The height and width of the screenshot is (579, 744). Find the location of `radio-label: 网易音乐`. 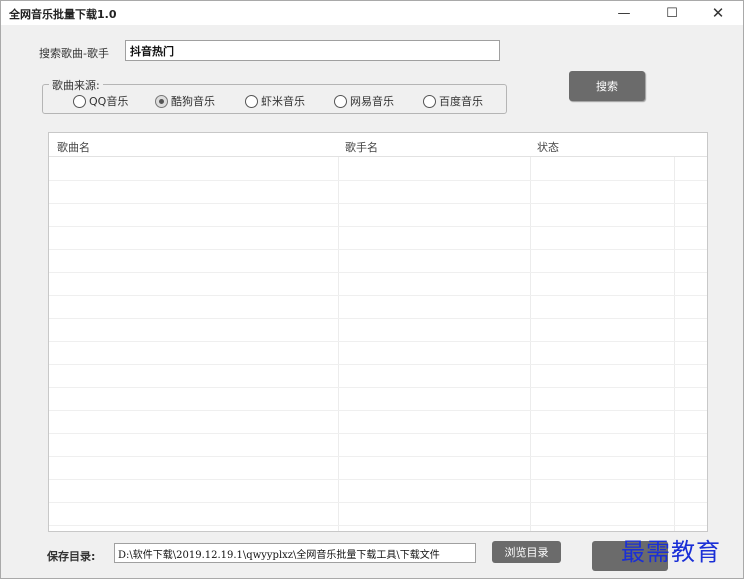

radio-label: 网易音乐 is located at coordinates (372, 101).